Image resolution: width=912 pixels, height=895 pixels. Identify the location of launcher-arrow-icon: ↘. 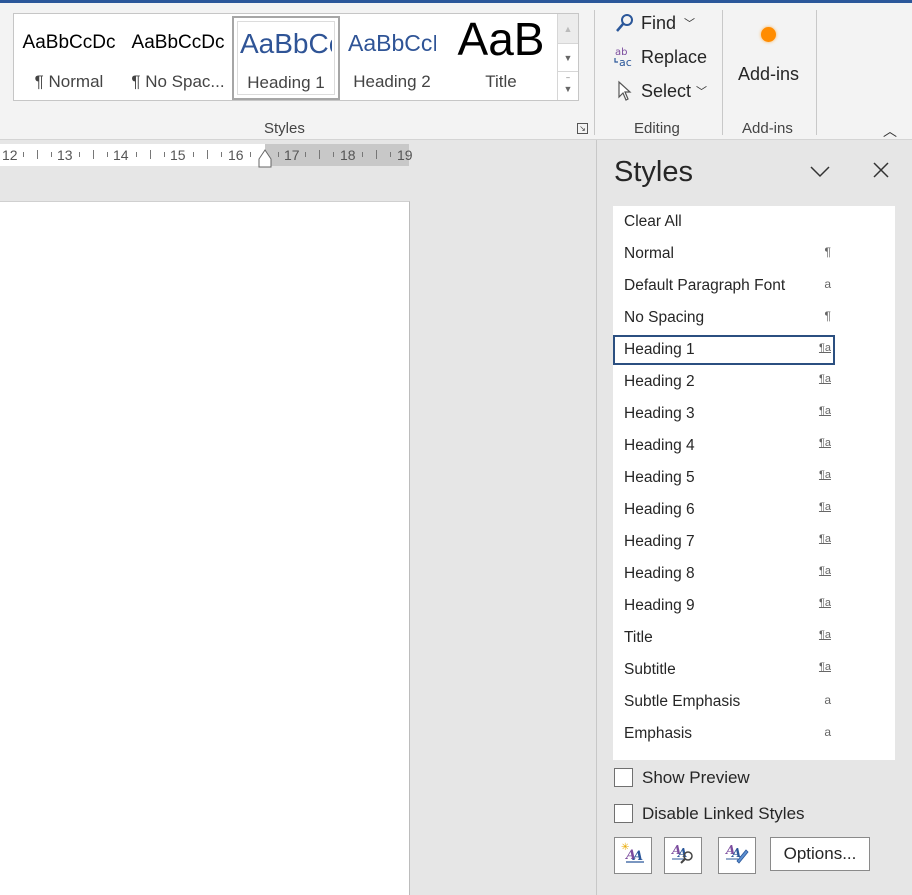
(582, 128).